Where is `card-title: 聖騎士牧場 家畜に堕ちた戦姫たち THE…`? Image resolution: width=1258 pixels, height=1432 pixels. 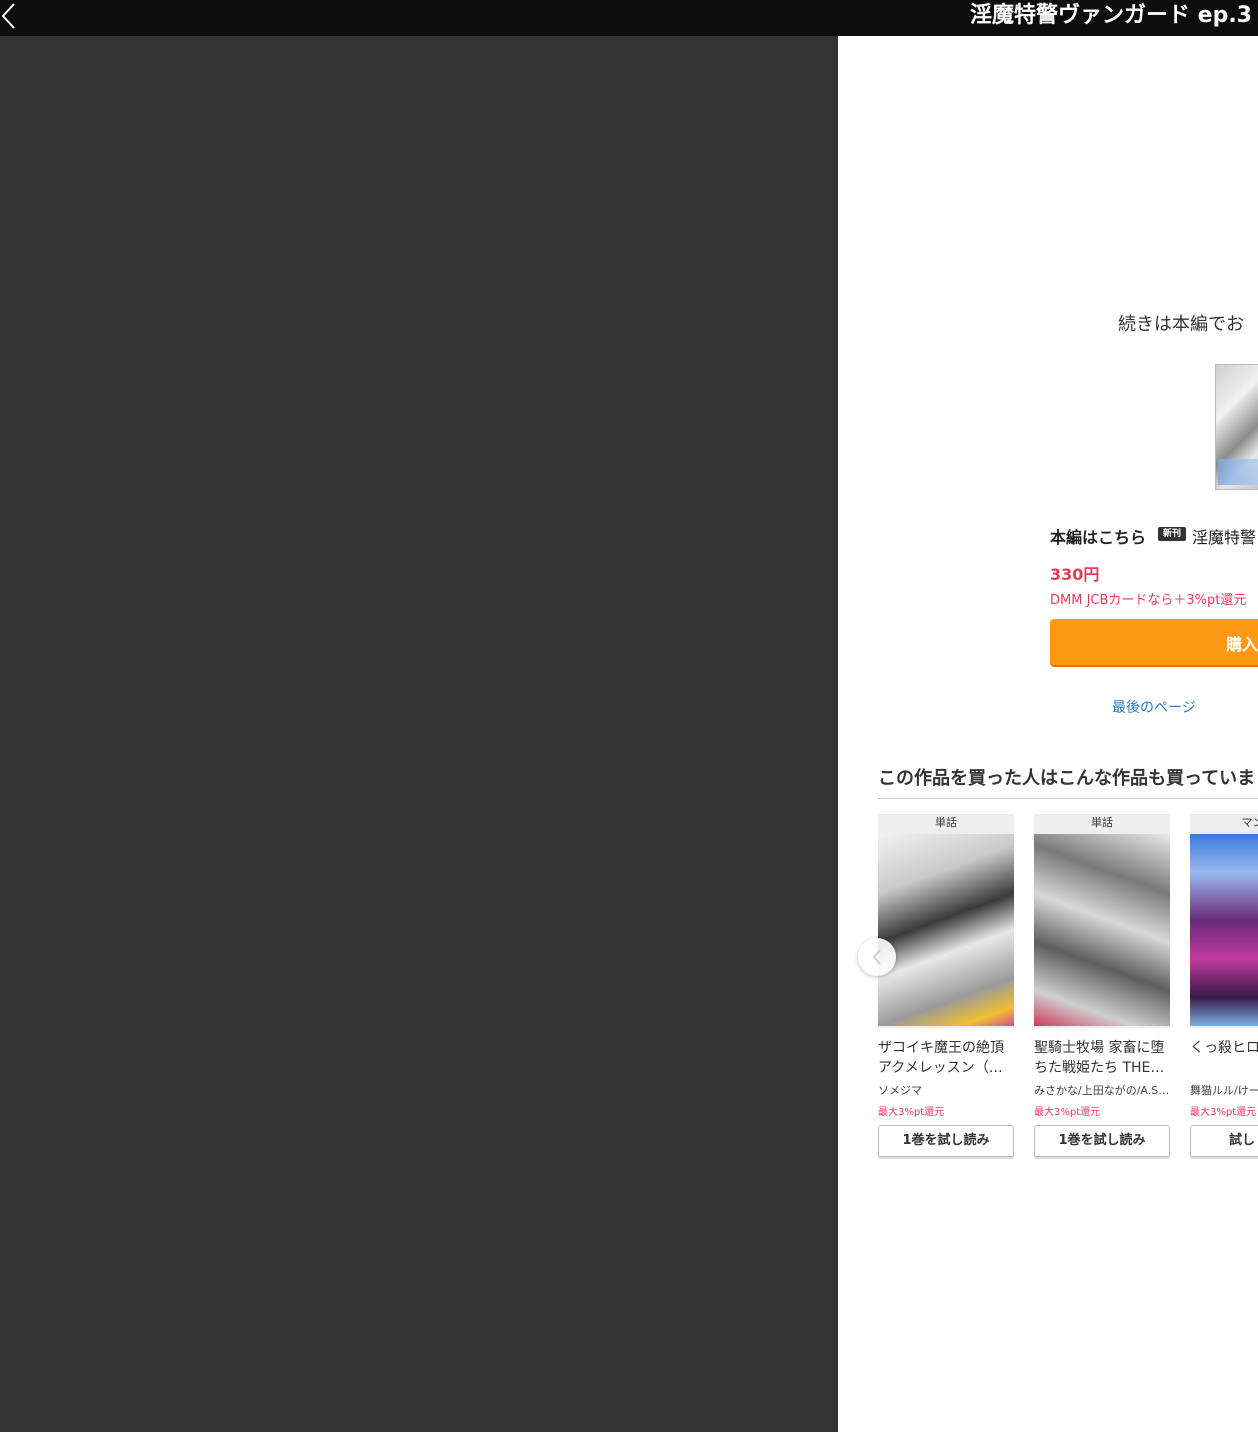 card-title: 聖騎士牧場 家畜に堕ちた戦姫たち THE… is located at coordinates (1102, 1058).